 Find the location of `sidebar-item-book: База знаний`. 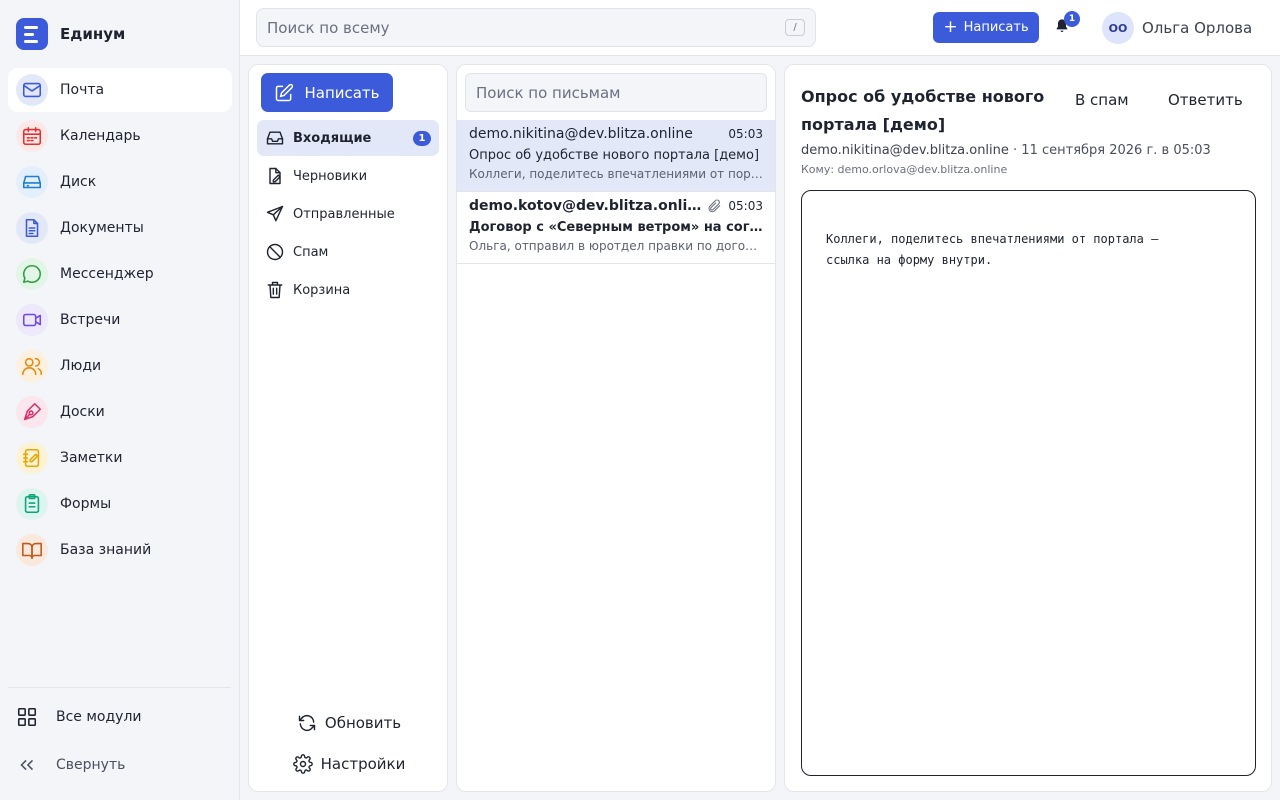

sidebar-item-book: База знаний is located at coordinates (120, 550).